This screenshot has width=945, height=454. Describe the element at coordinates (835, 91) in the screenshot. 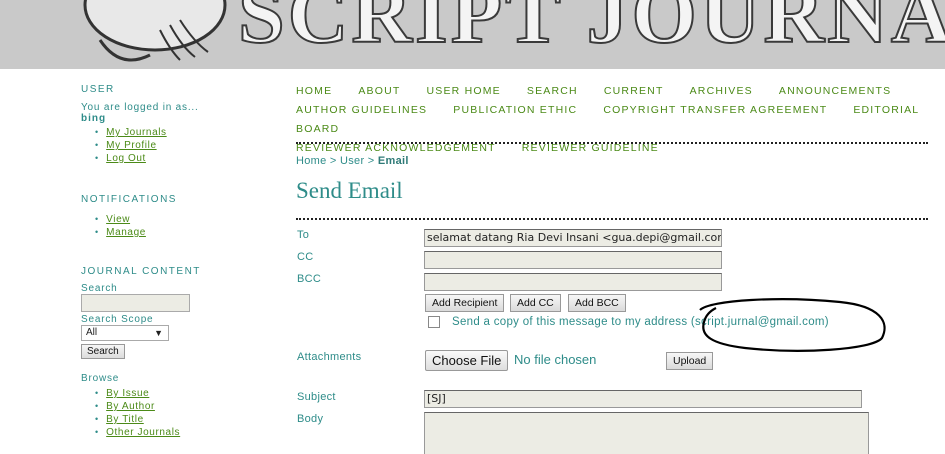

I see `nav-announcements: Announcements` at that location.